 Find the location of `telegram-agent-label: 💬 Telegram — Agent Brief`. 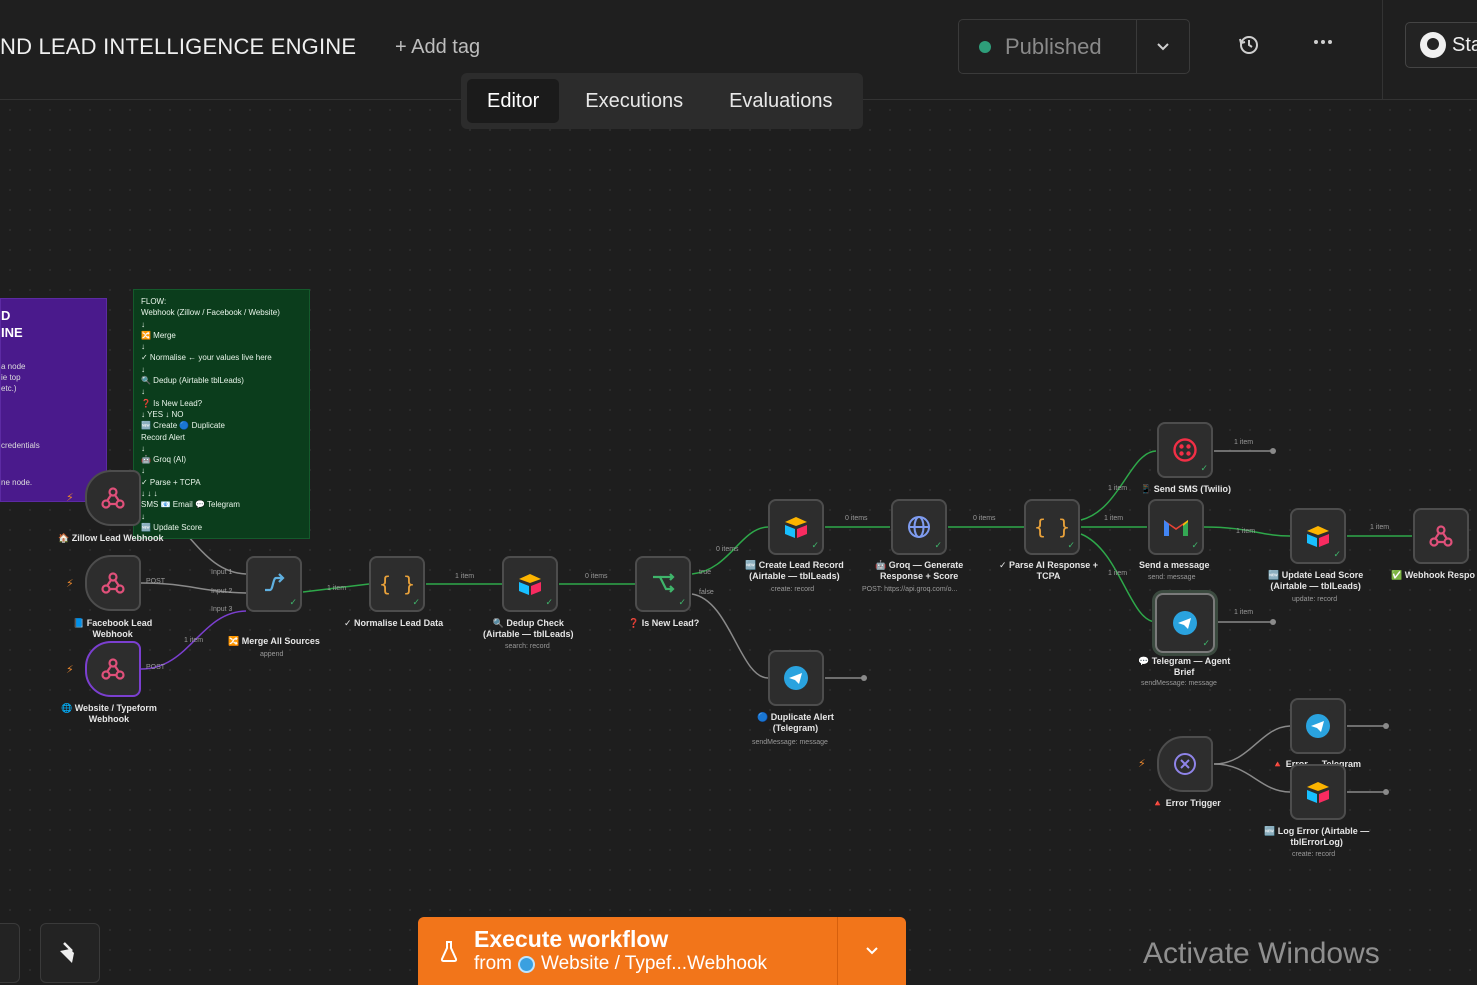

telegram-agent-label: 💬 Telegram — Agent Brief is located at coordinates (1184, 667).